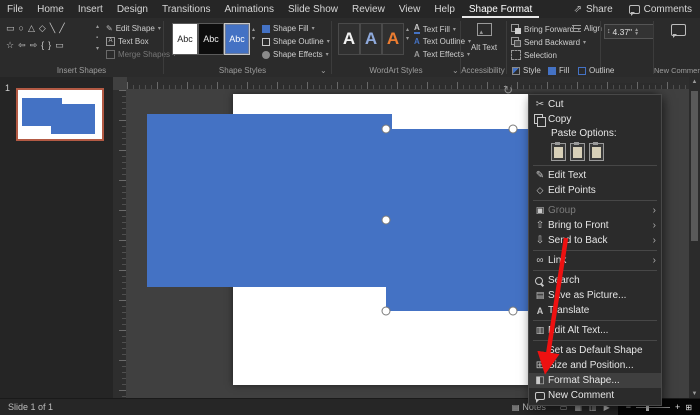 The image size is (700, 415). What do you see at coordinates (540, 104) in the screenshot?
I see `cut-icon` at bounding box center [540, 104].